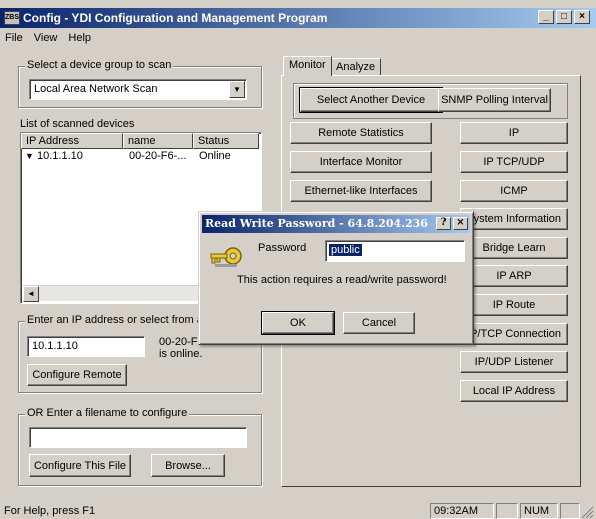 This screenshot has height=519, width=596. I want to click on status-help-text: For Help, press F1, so click(50, 511).